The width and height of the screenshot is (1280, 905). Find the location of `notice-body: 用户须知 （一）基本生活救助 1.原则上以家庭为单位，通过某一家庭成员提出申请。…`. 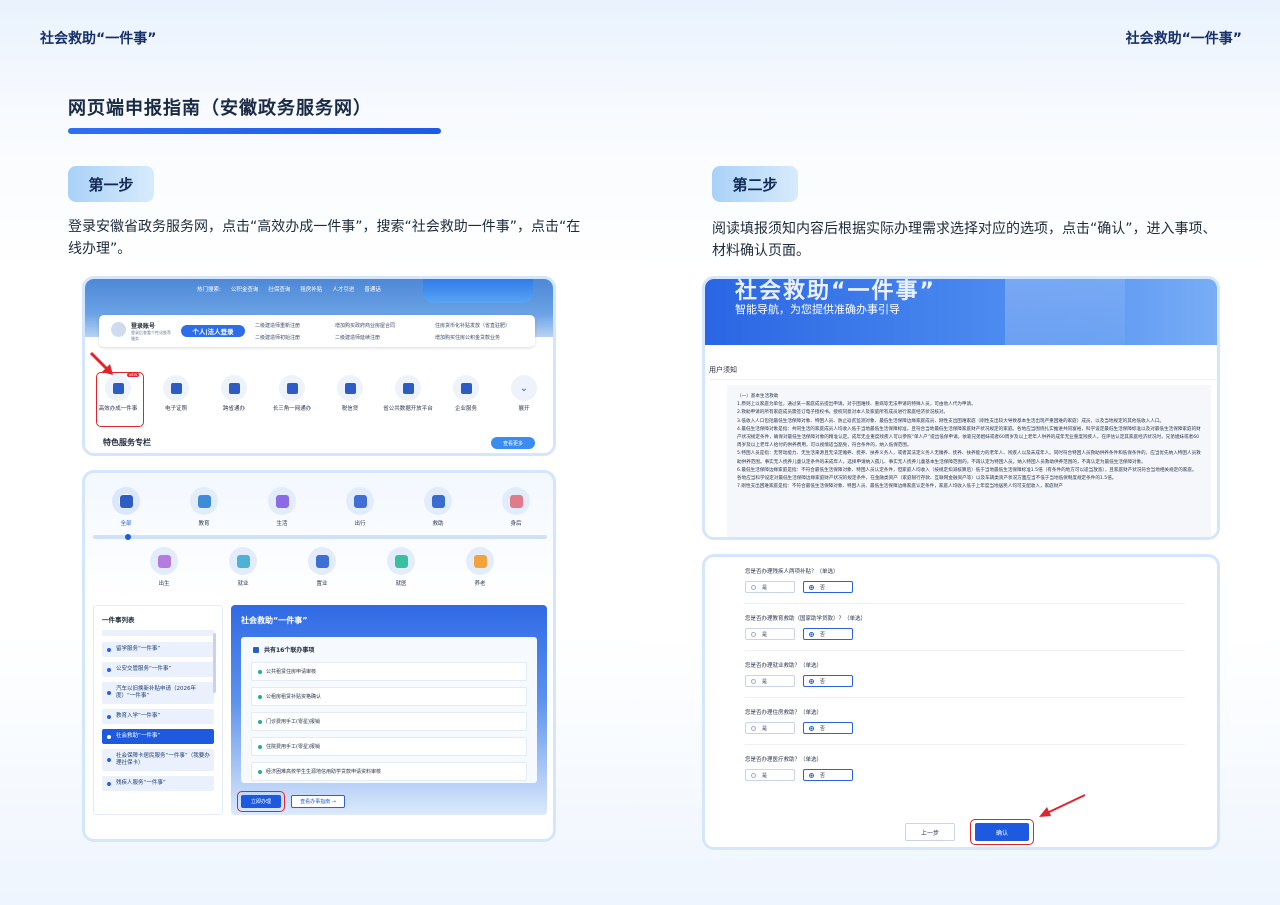

notice-body: 用户须知 （一）基本生活救助 1.原则上以家庭为单位，通过某一家庭成员提出申请。… is located at coordinates (963, 441).